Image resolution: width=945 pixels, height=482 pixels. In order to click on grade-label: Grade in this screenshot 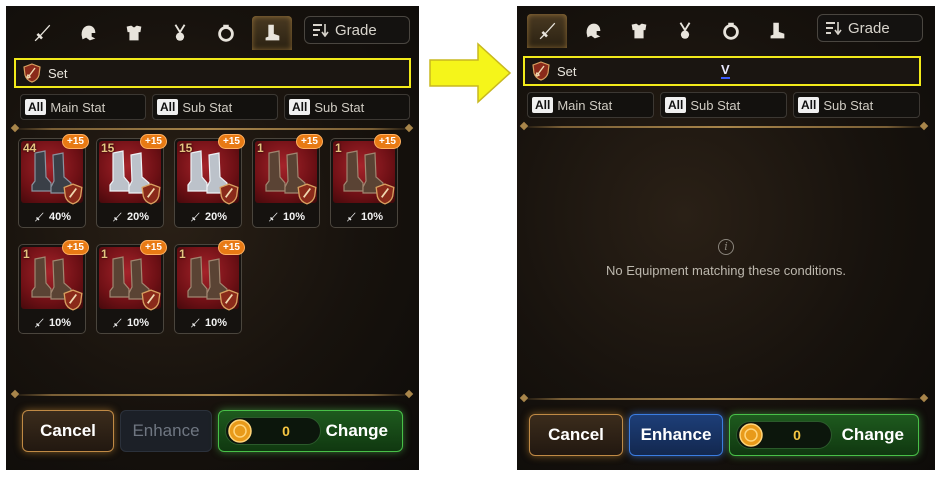, I will do `click(356, 30)`.